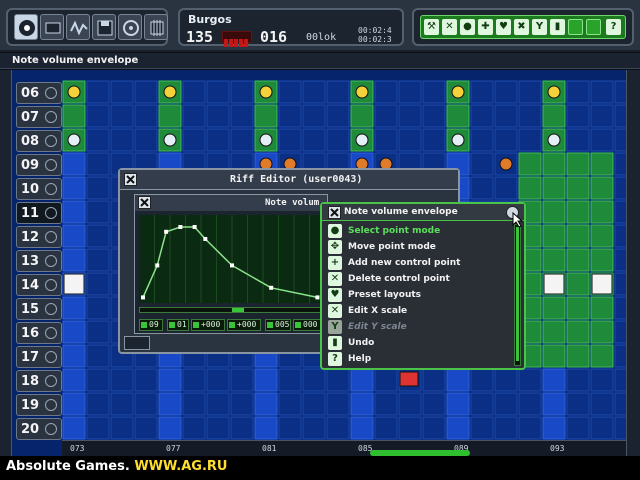 This screenshot has height=480, width=640. What do you see at coordinates (422, 311) in the screenshot?
I see `menu-item: ✕ Edit X scale` at bounding box center [422, 311].